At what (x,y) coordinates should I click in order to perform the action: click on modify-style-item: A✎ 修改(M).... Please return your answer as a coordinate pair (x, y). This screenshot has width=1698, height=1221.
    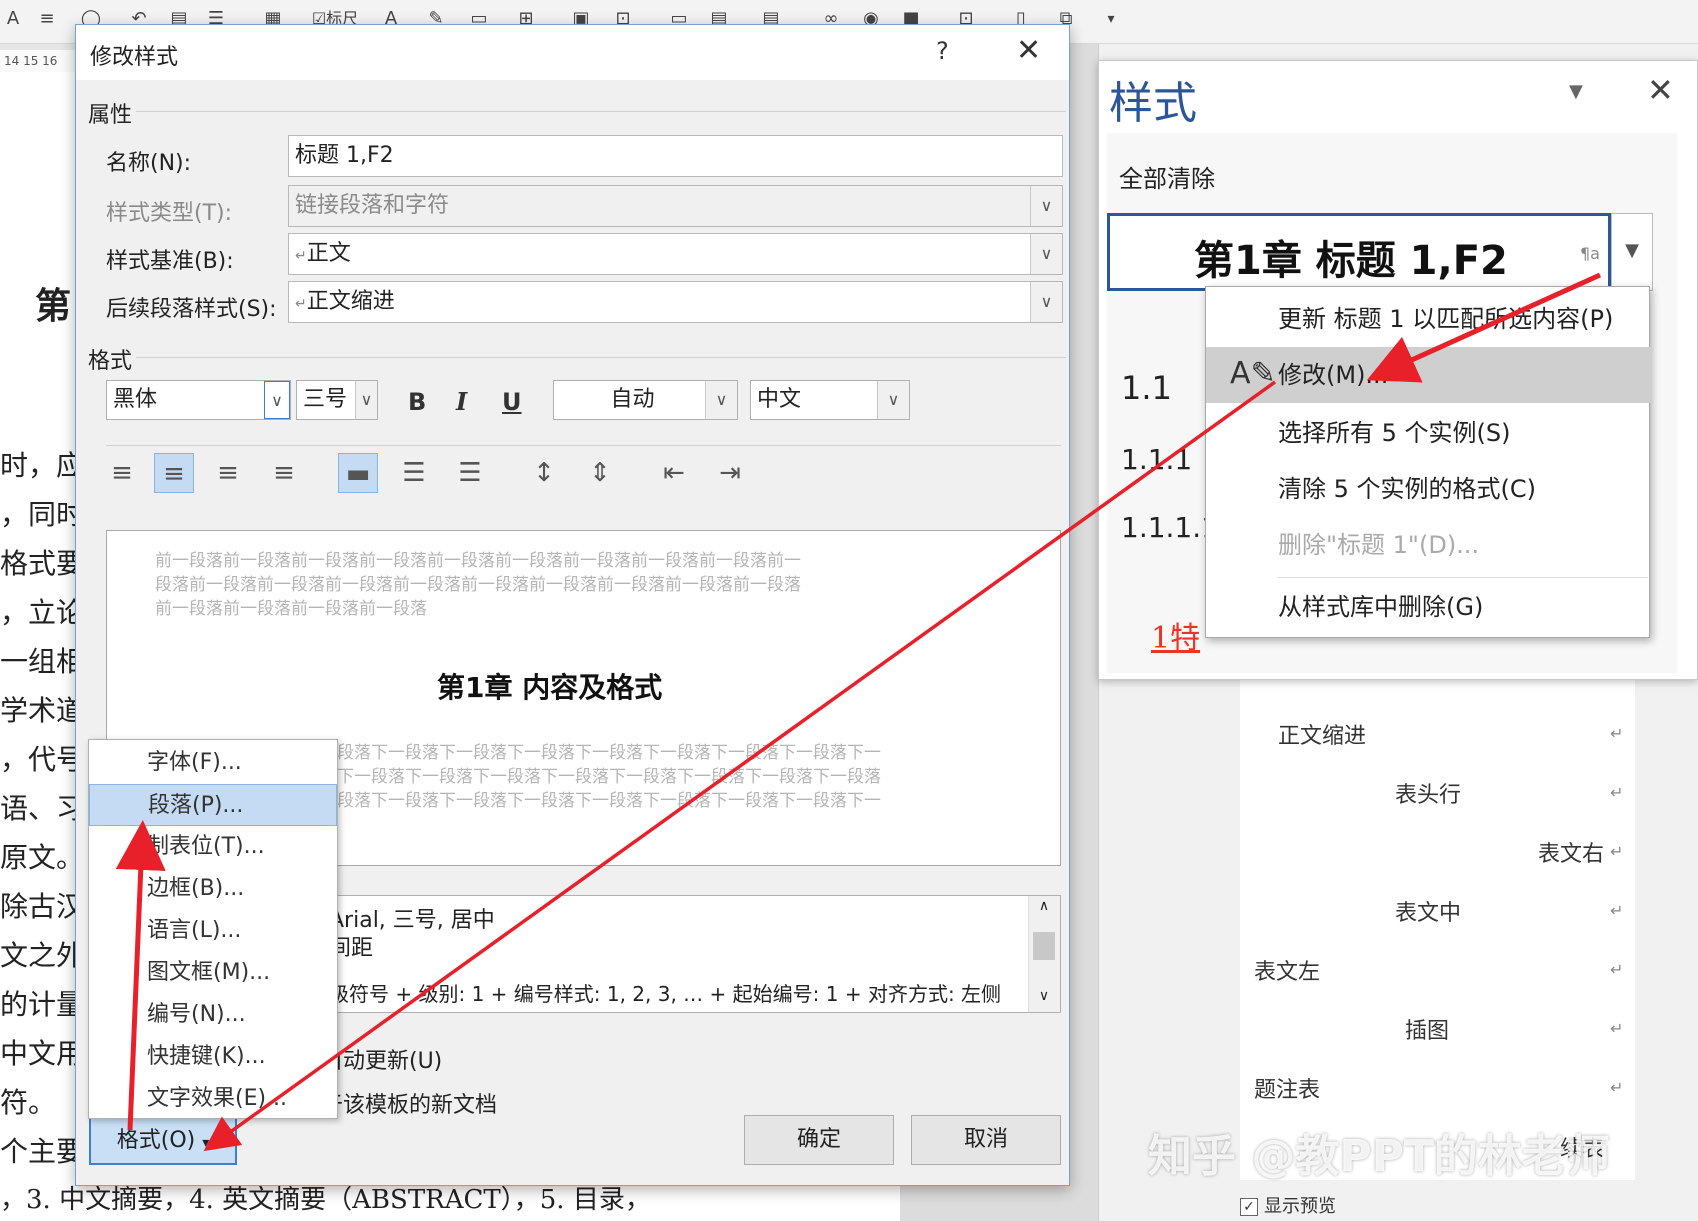
    Looking at the image, I should click on (1428, 375).